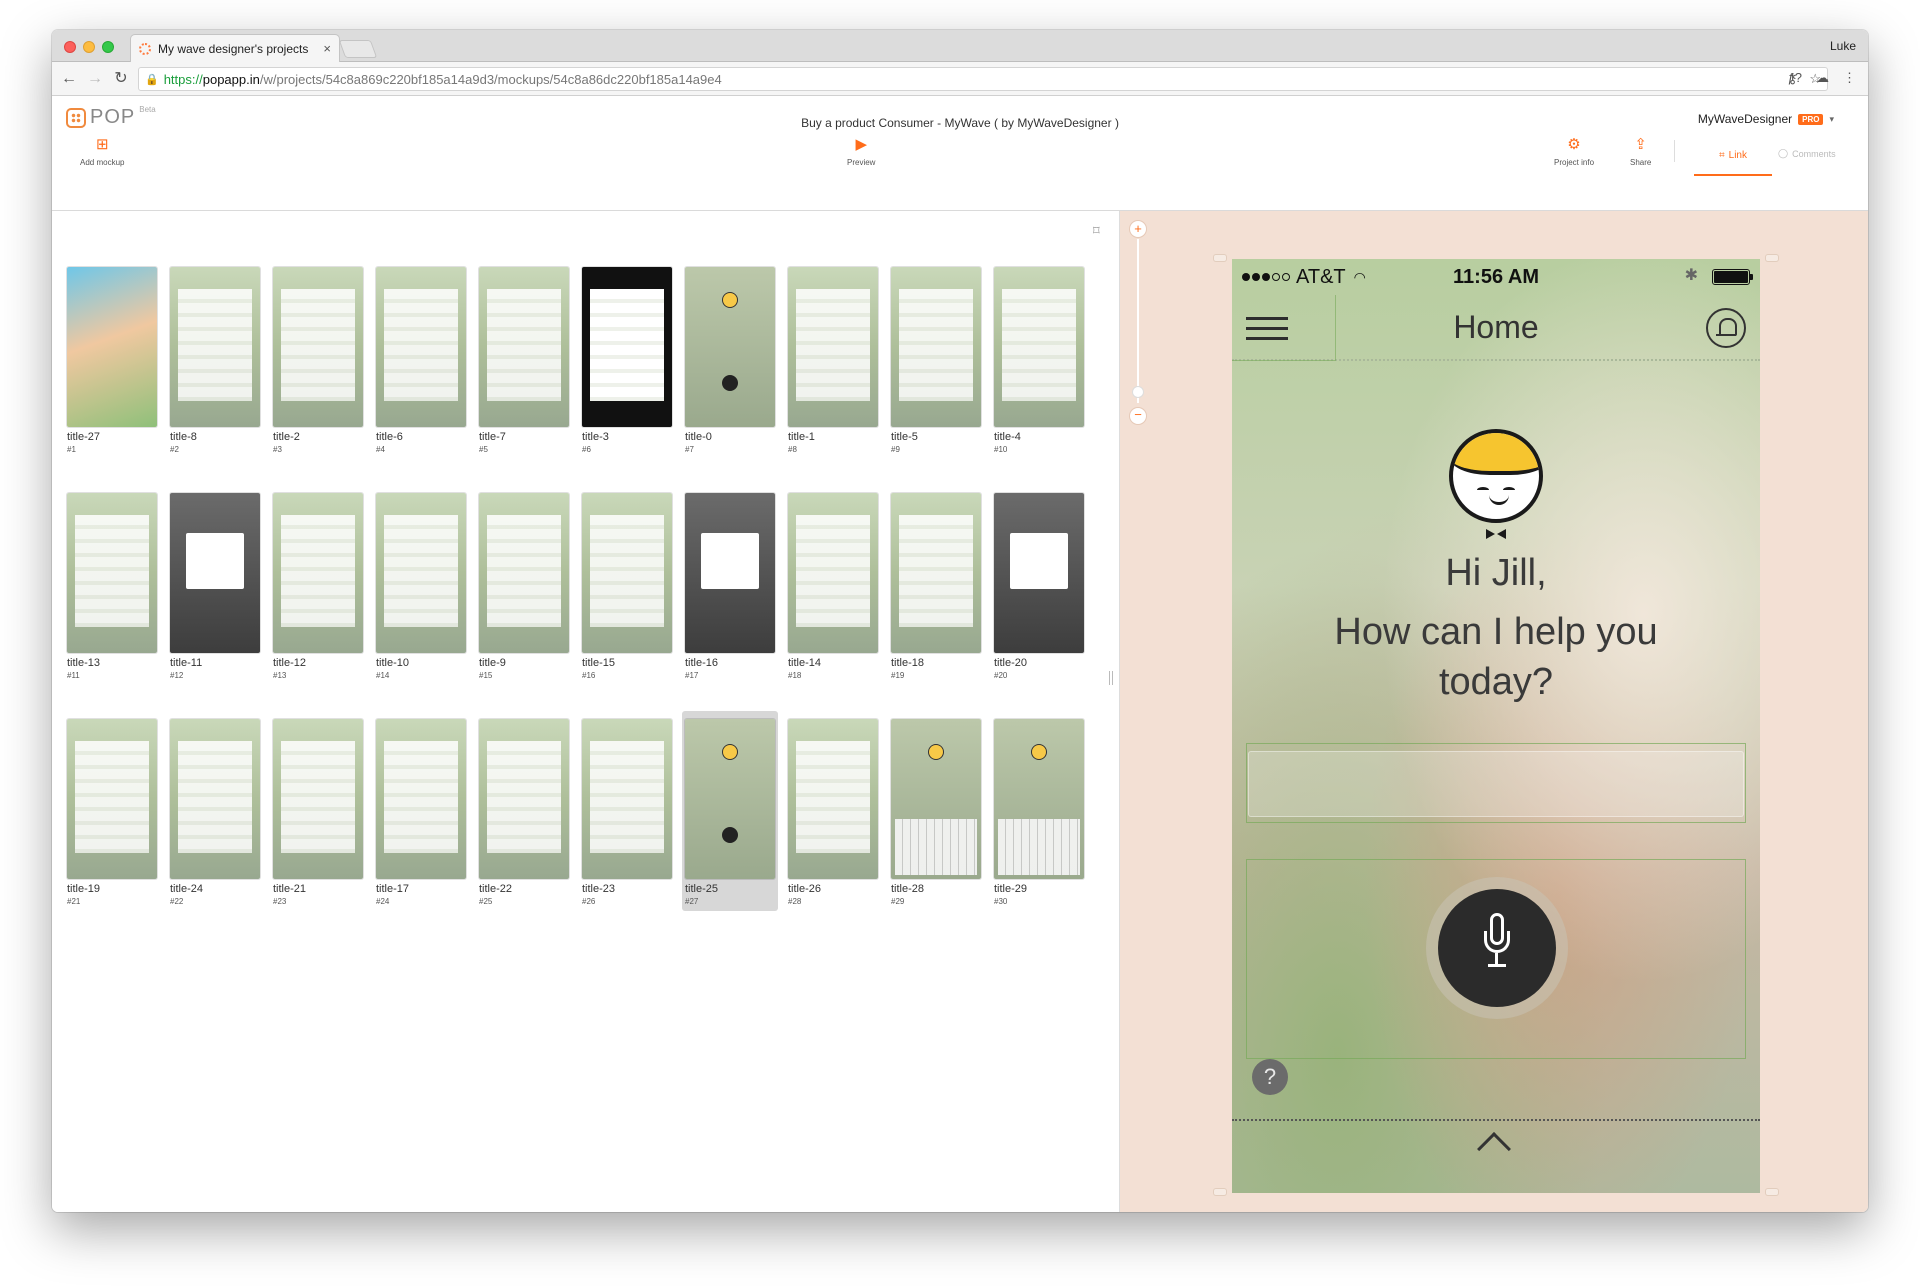  I want to click on input-hotspot, so click(1496, 783).